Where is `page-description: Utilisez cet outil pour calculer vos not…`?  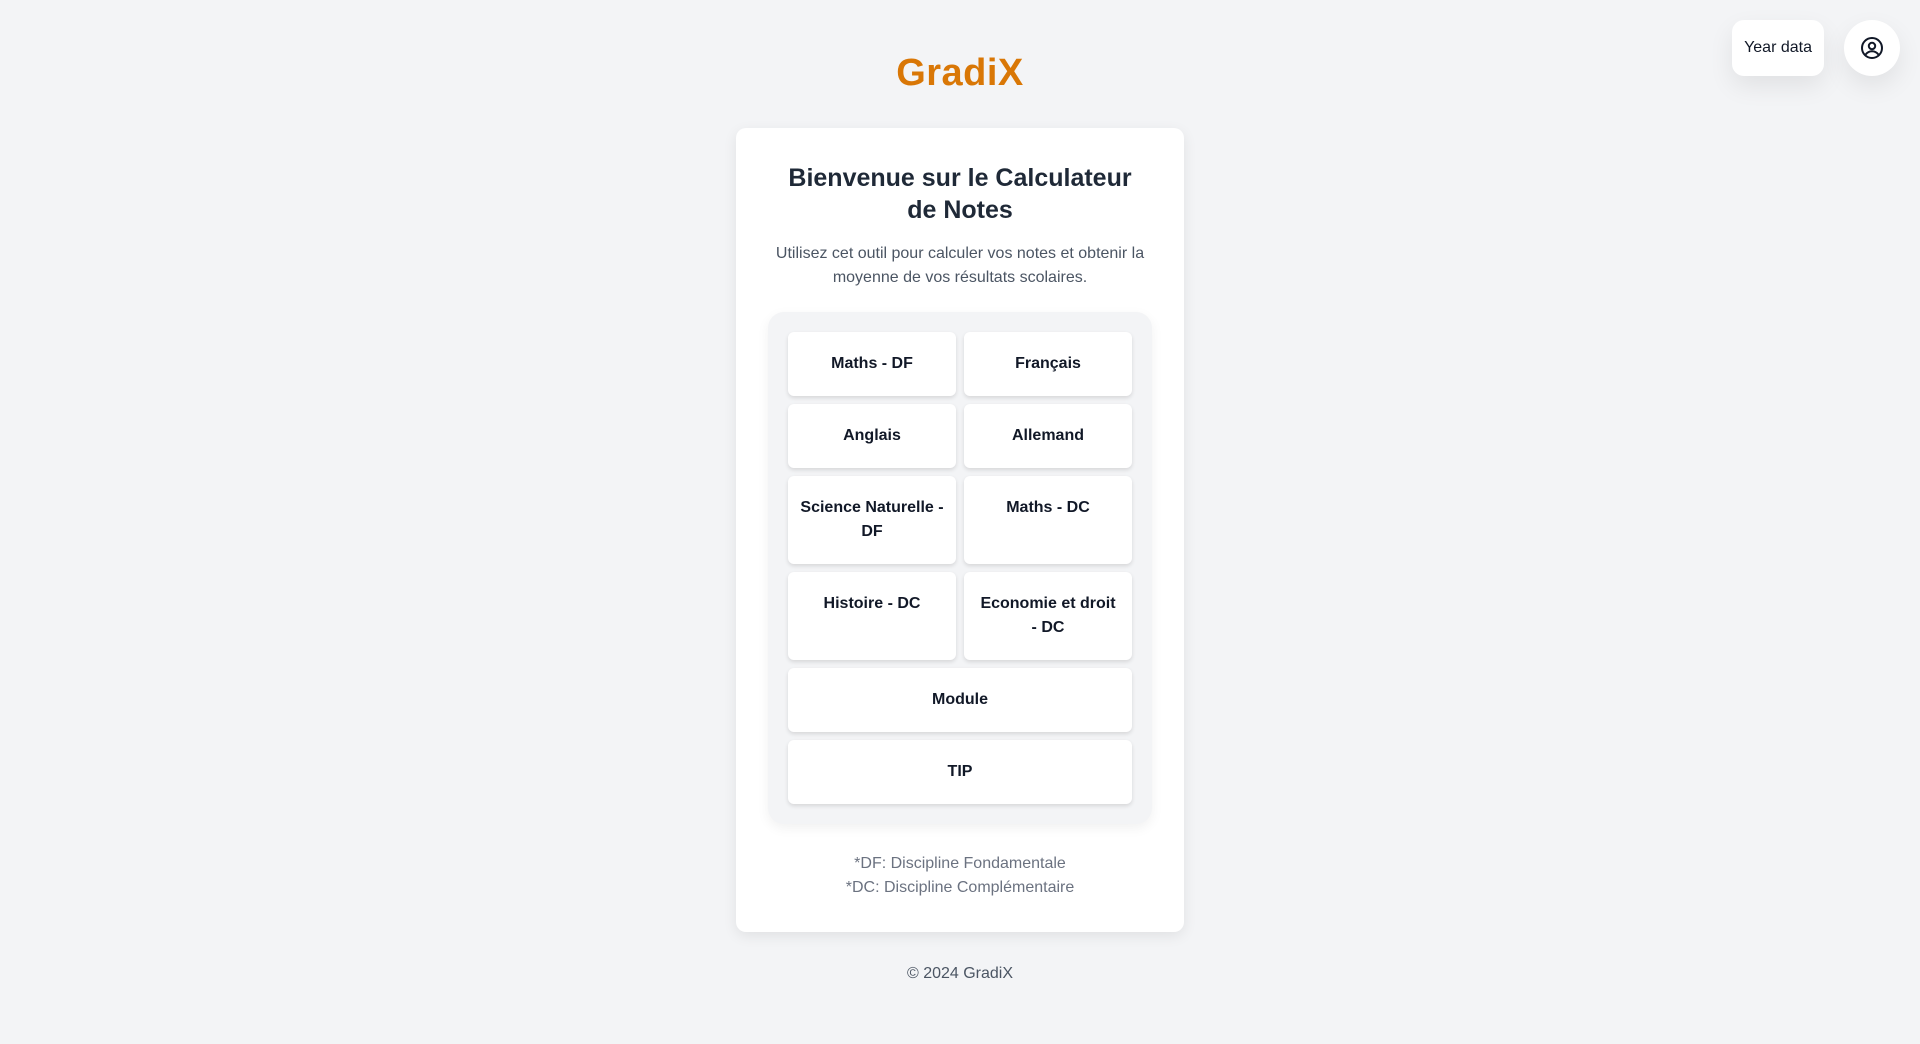 page-description: Utilisez cet outil pour calculer vos not… is located at coordinates (960, 265).